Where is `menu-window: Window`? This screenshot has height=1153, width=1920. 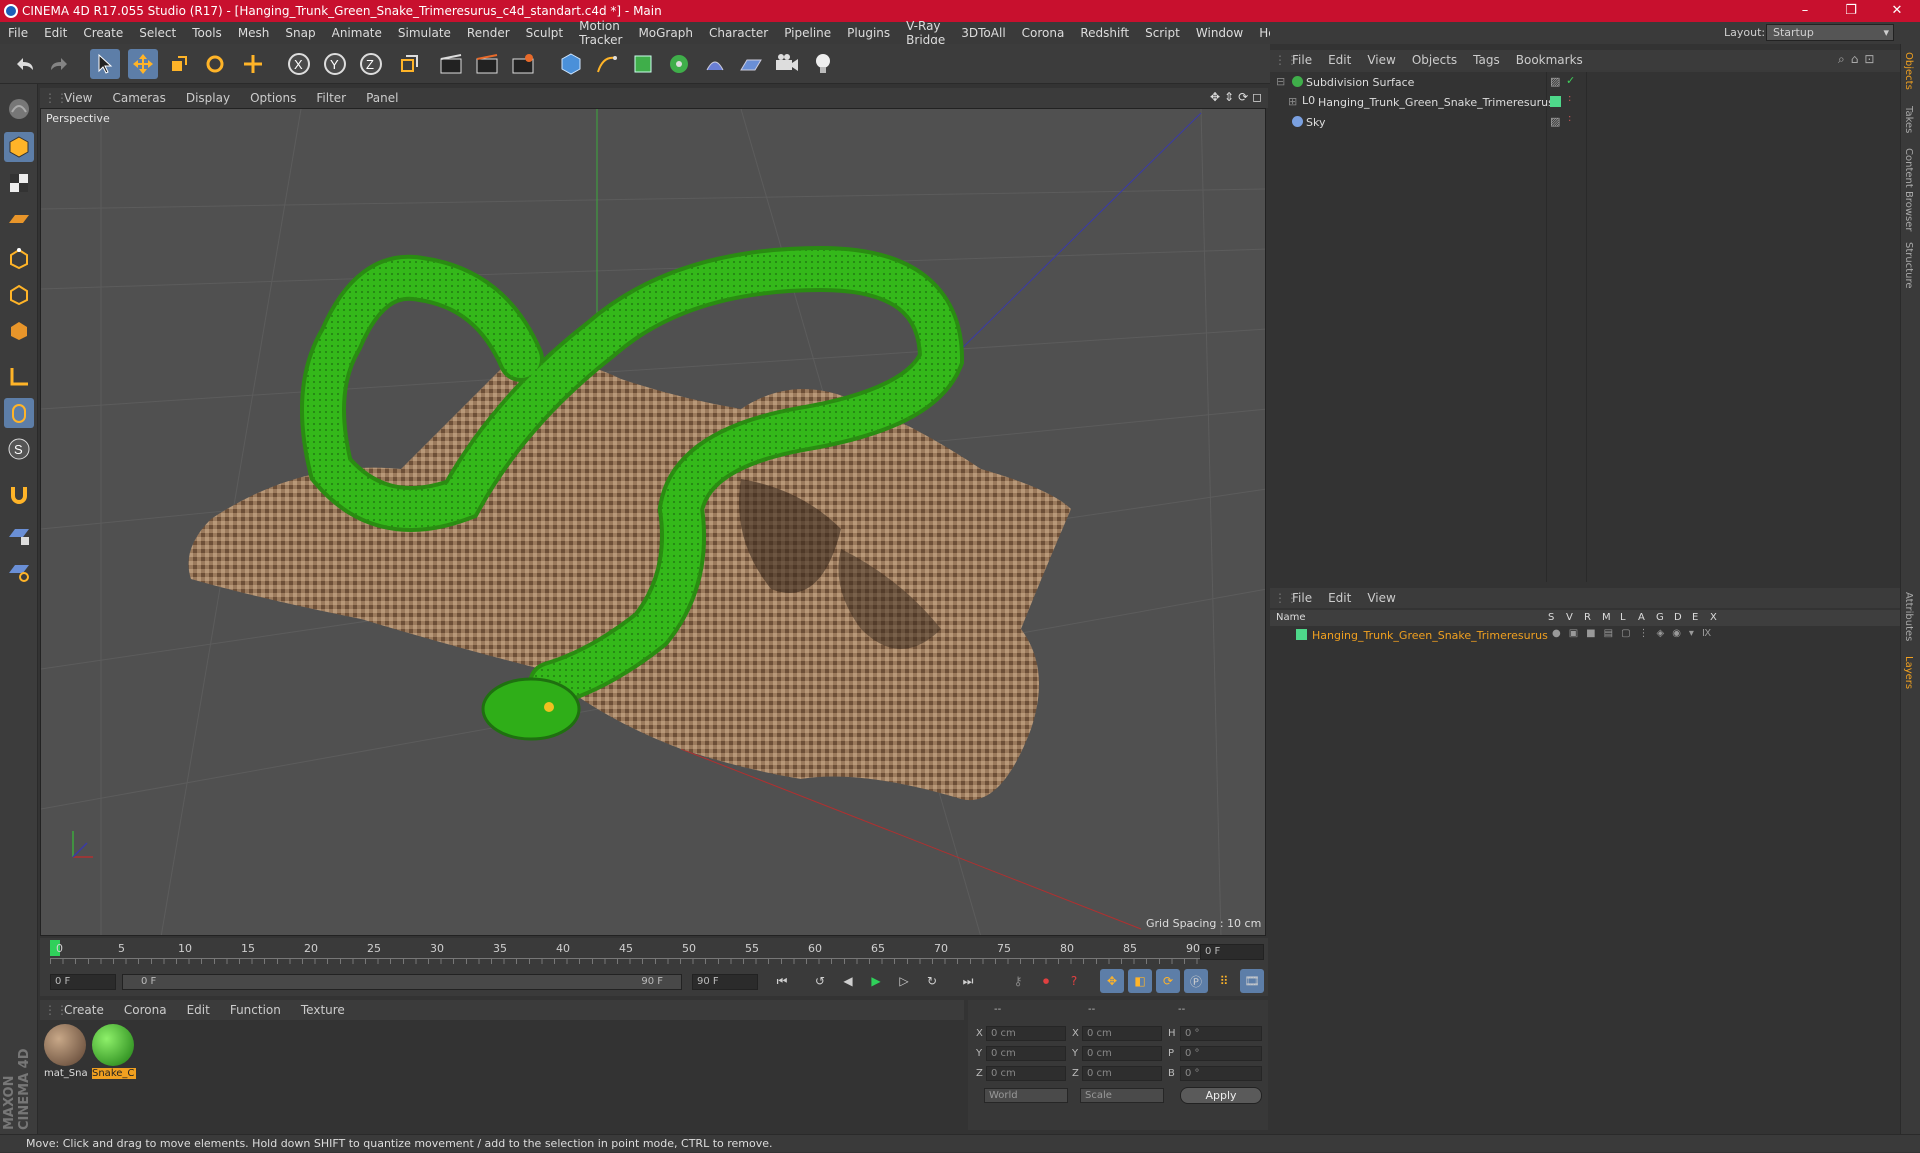 menu-window: Window is located at coordinates (1219, 33).